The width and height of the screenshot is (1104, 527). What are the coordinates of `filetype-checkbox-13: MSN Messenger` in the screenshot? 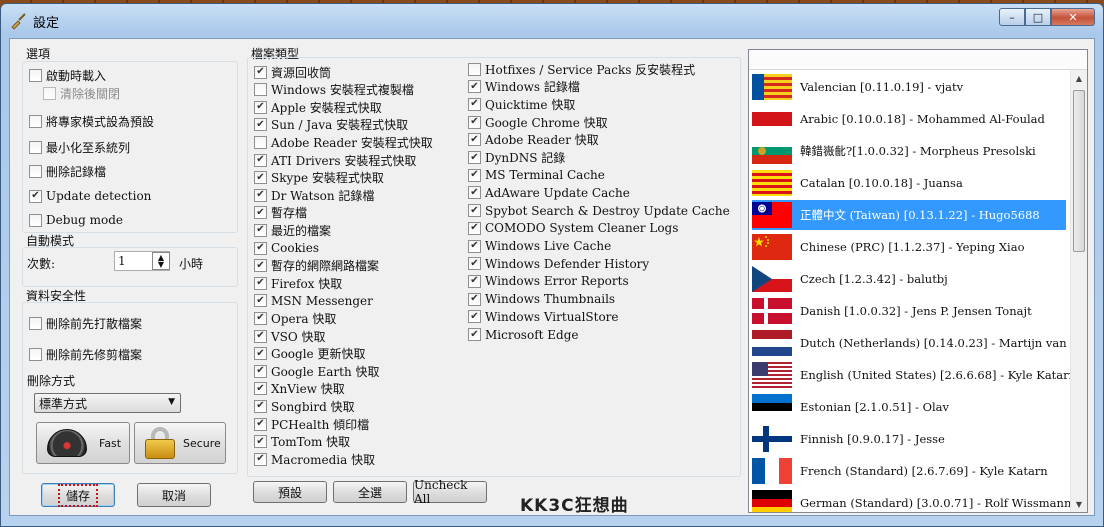 It's located at (313, 301).